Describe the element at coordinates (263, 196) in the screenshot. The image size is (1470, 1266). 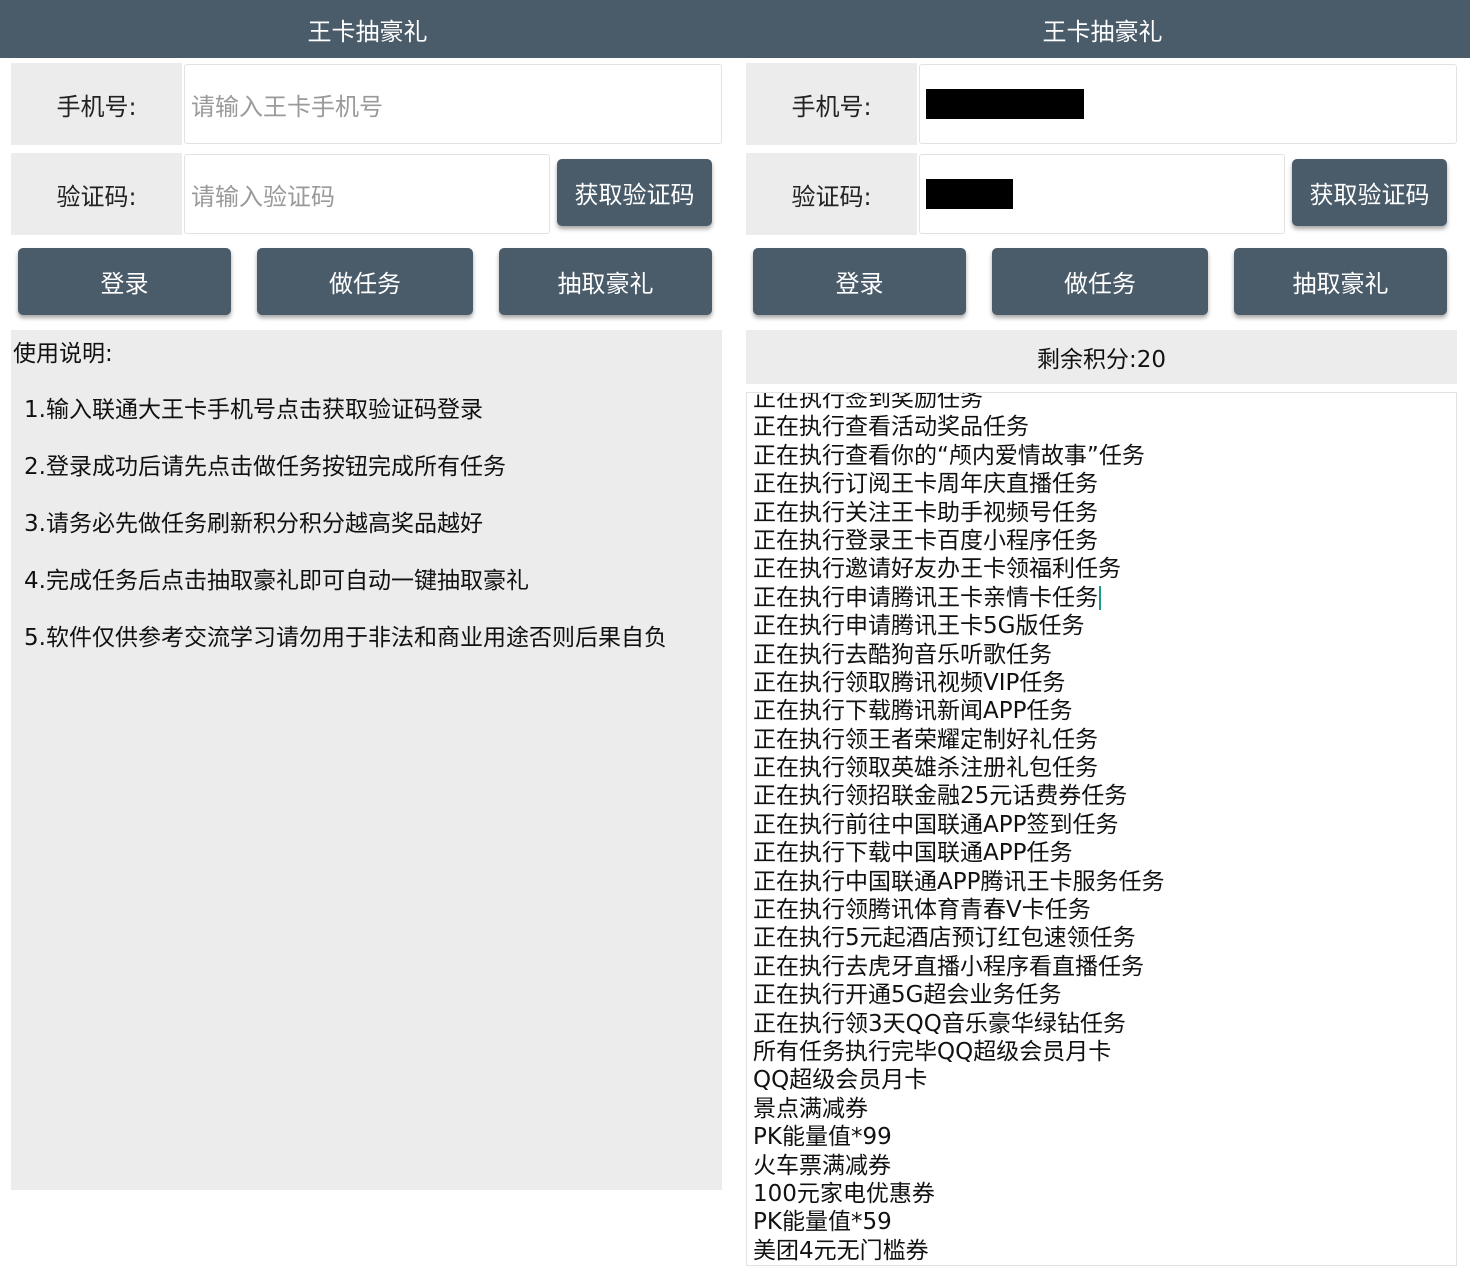
I see `code-placeholder: 请输入验证码` at that location.